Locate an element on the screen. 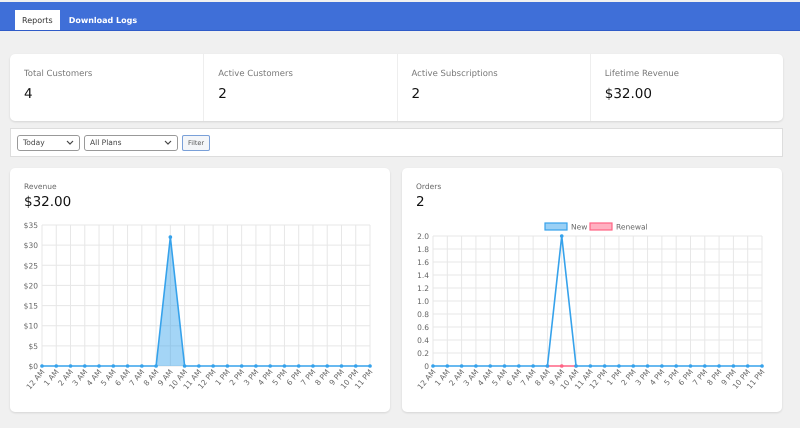  stat-value: $32.00 is located at coordinates (628, 94).